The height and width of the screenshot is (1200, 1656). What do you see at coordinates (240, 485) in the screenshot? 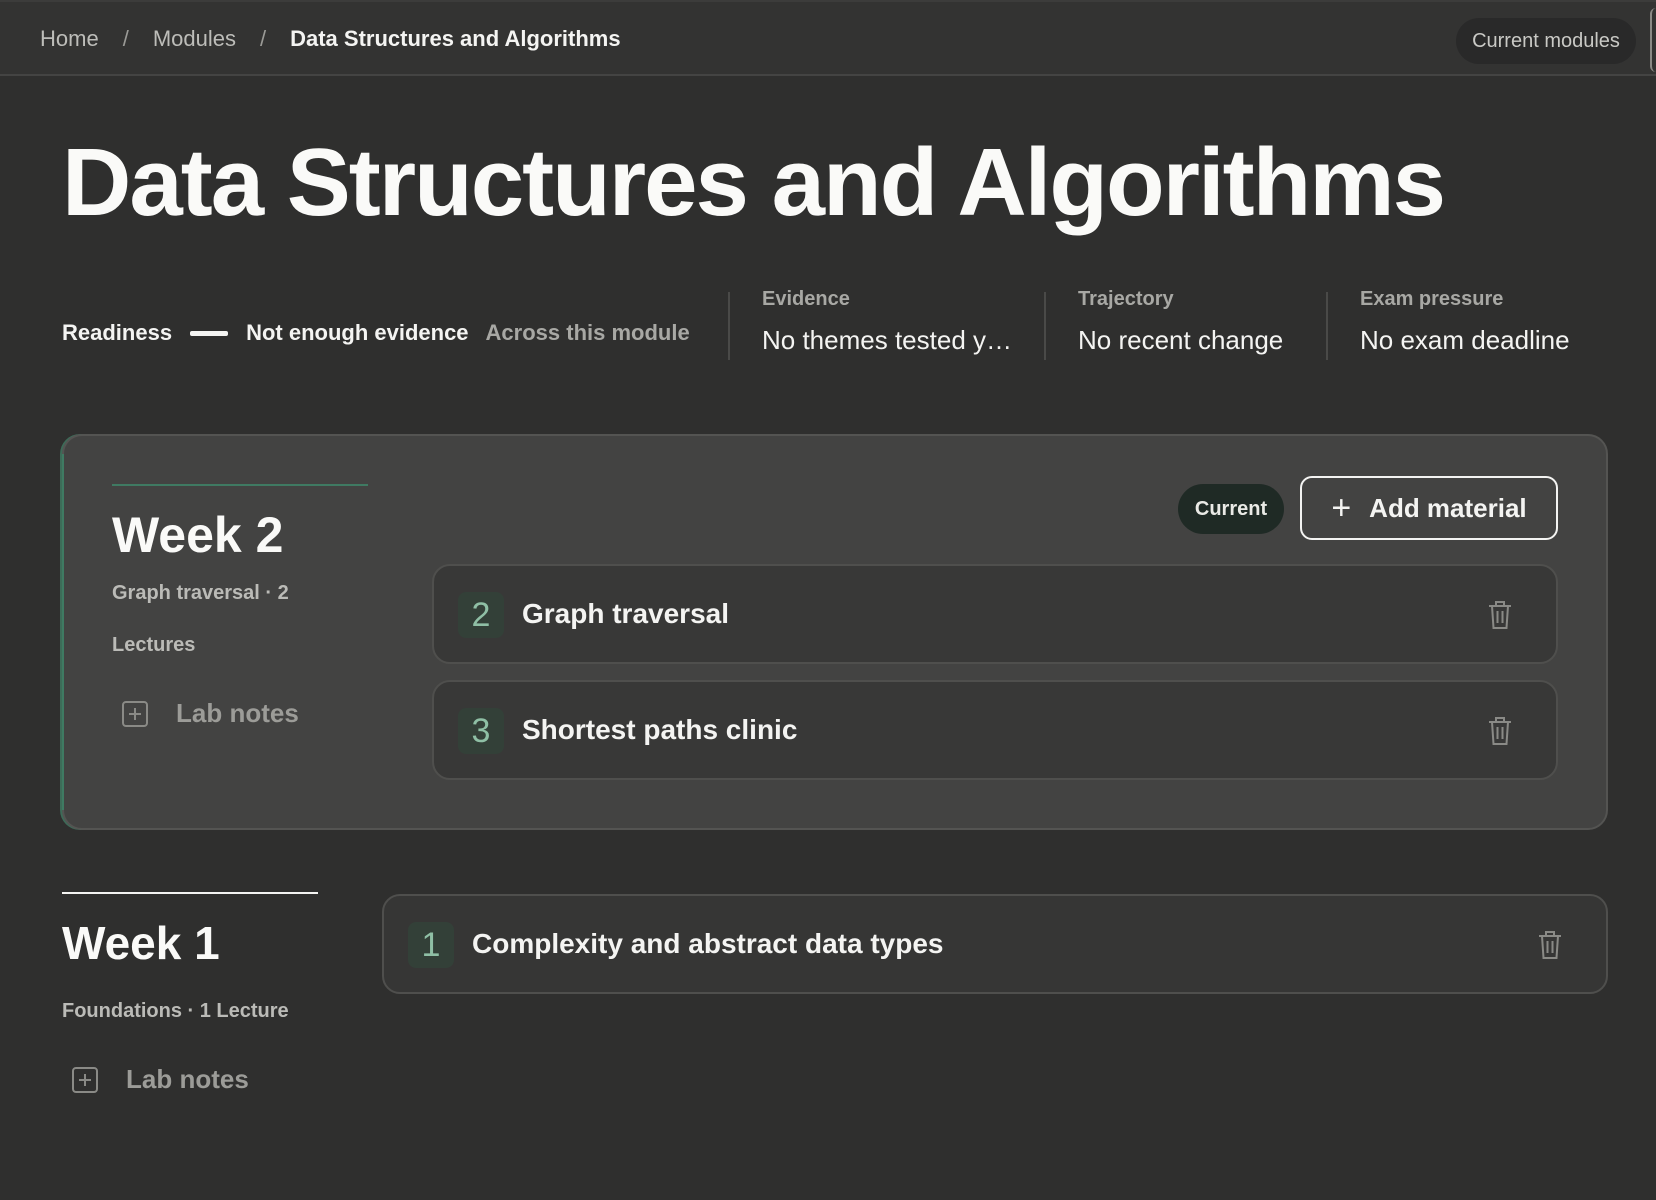
I see `week-accent-rule` at bounding box center [240, 485].